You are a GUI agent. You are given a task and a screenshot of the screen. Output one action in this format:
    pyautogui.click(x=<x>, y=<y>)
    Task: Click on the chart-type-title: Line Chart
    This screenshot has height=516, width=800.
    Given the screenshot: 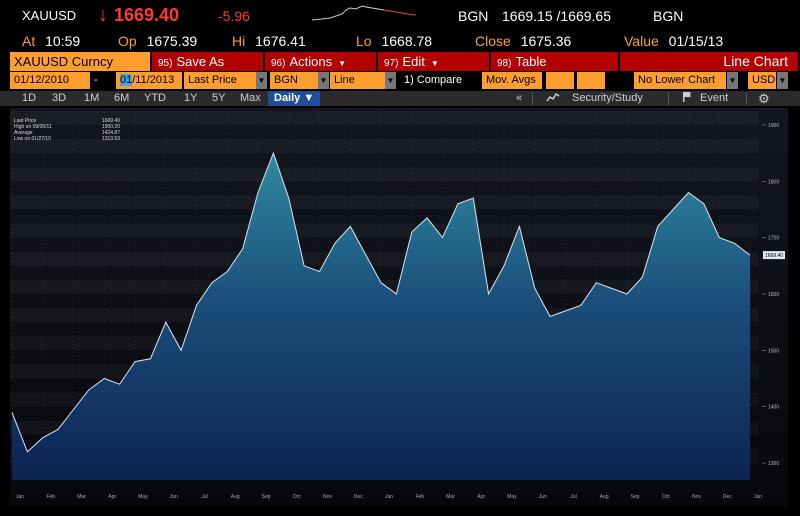 What is the action you would take?
    pyautogui.click(x=709, y=61)
    